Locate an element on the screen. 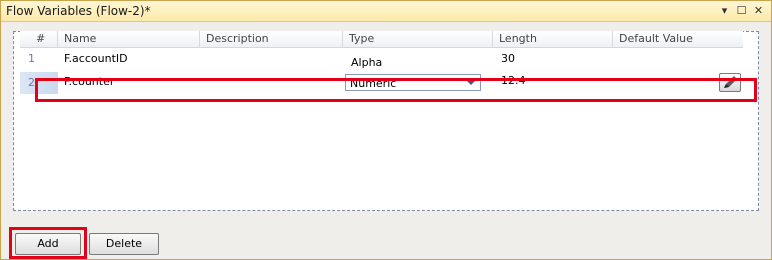 Image resolution: width=772 pixels, height=260 pixels. window-title: Flow Variables (Flow-2)* is located at coordinates (78, 11).